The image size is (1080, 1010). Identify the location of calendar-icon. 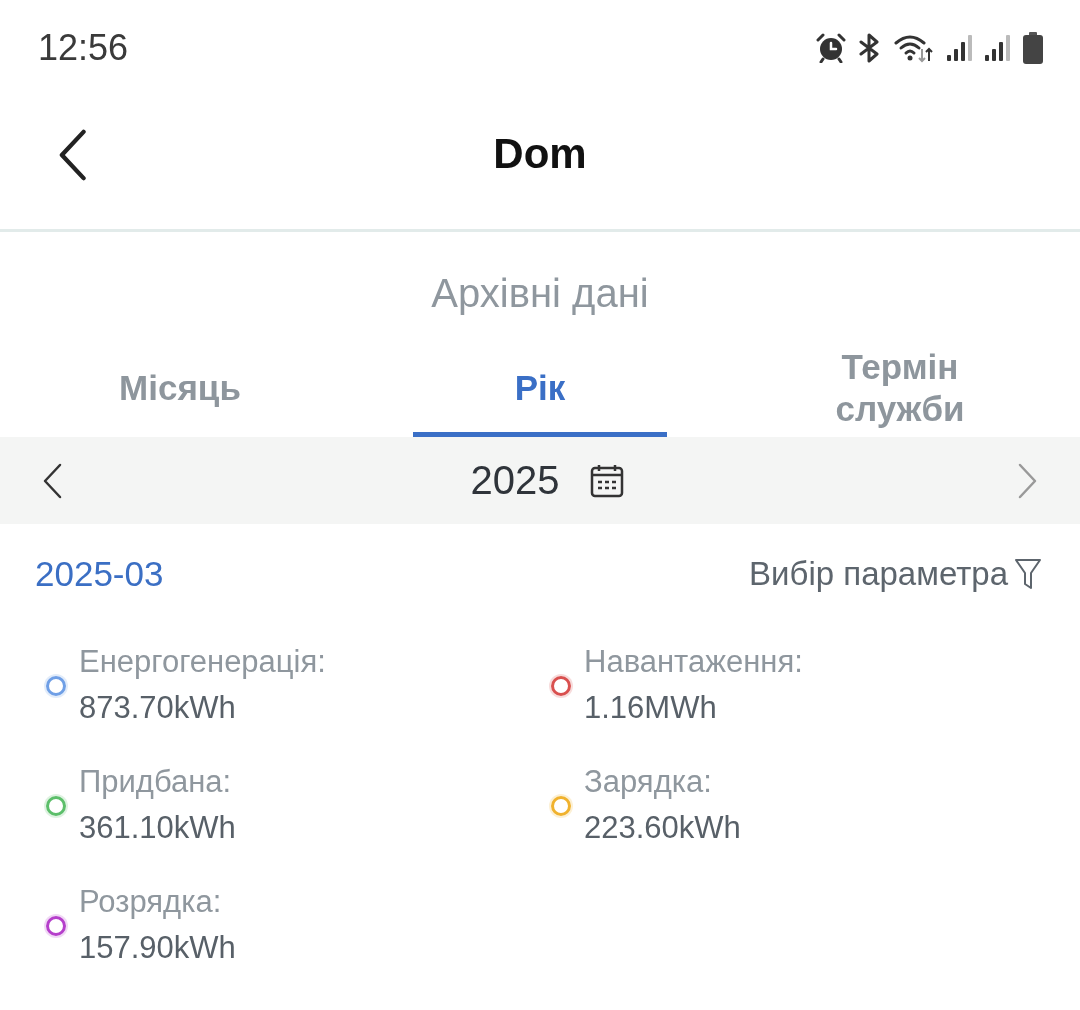
(607, 480).